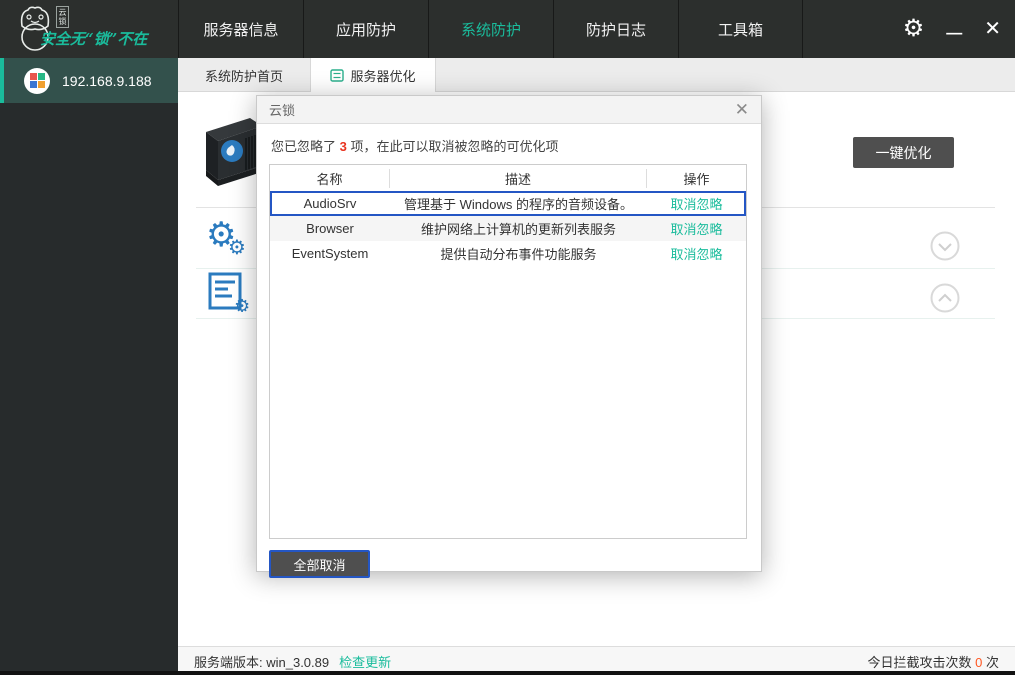 The width and height of the screenshot is (1015, 675). I want to click on gears-icon: ⚙ ⚙, so click(226, 237).